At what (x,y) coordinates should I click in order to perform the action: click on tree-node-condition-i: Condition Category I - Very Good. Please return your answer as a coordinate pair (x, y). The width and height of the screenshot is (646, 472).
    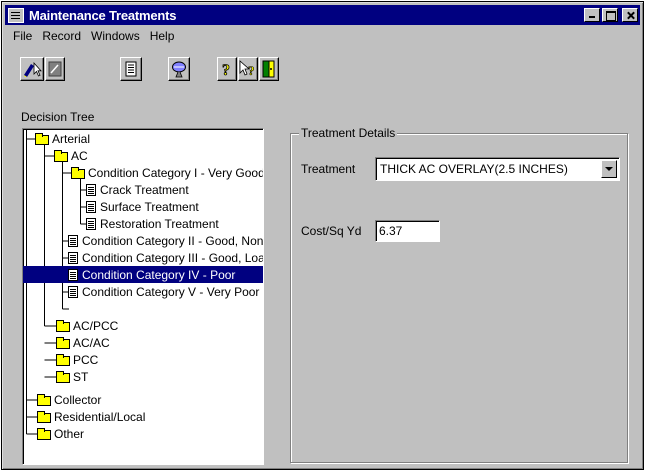
    Looking at the image, I should click on (167, 172).